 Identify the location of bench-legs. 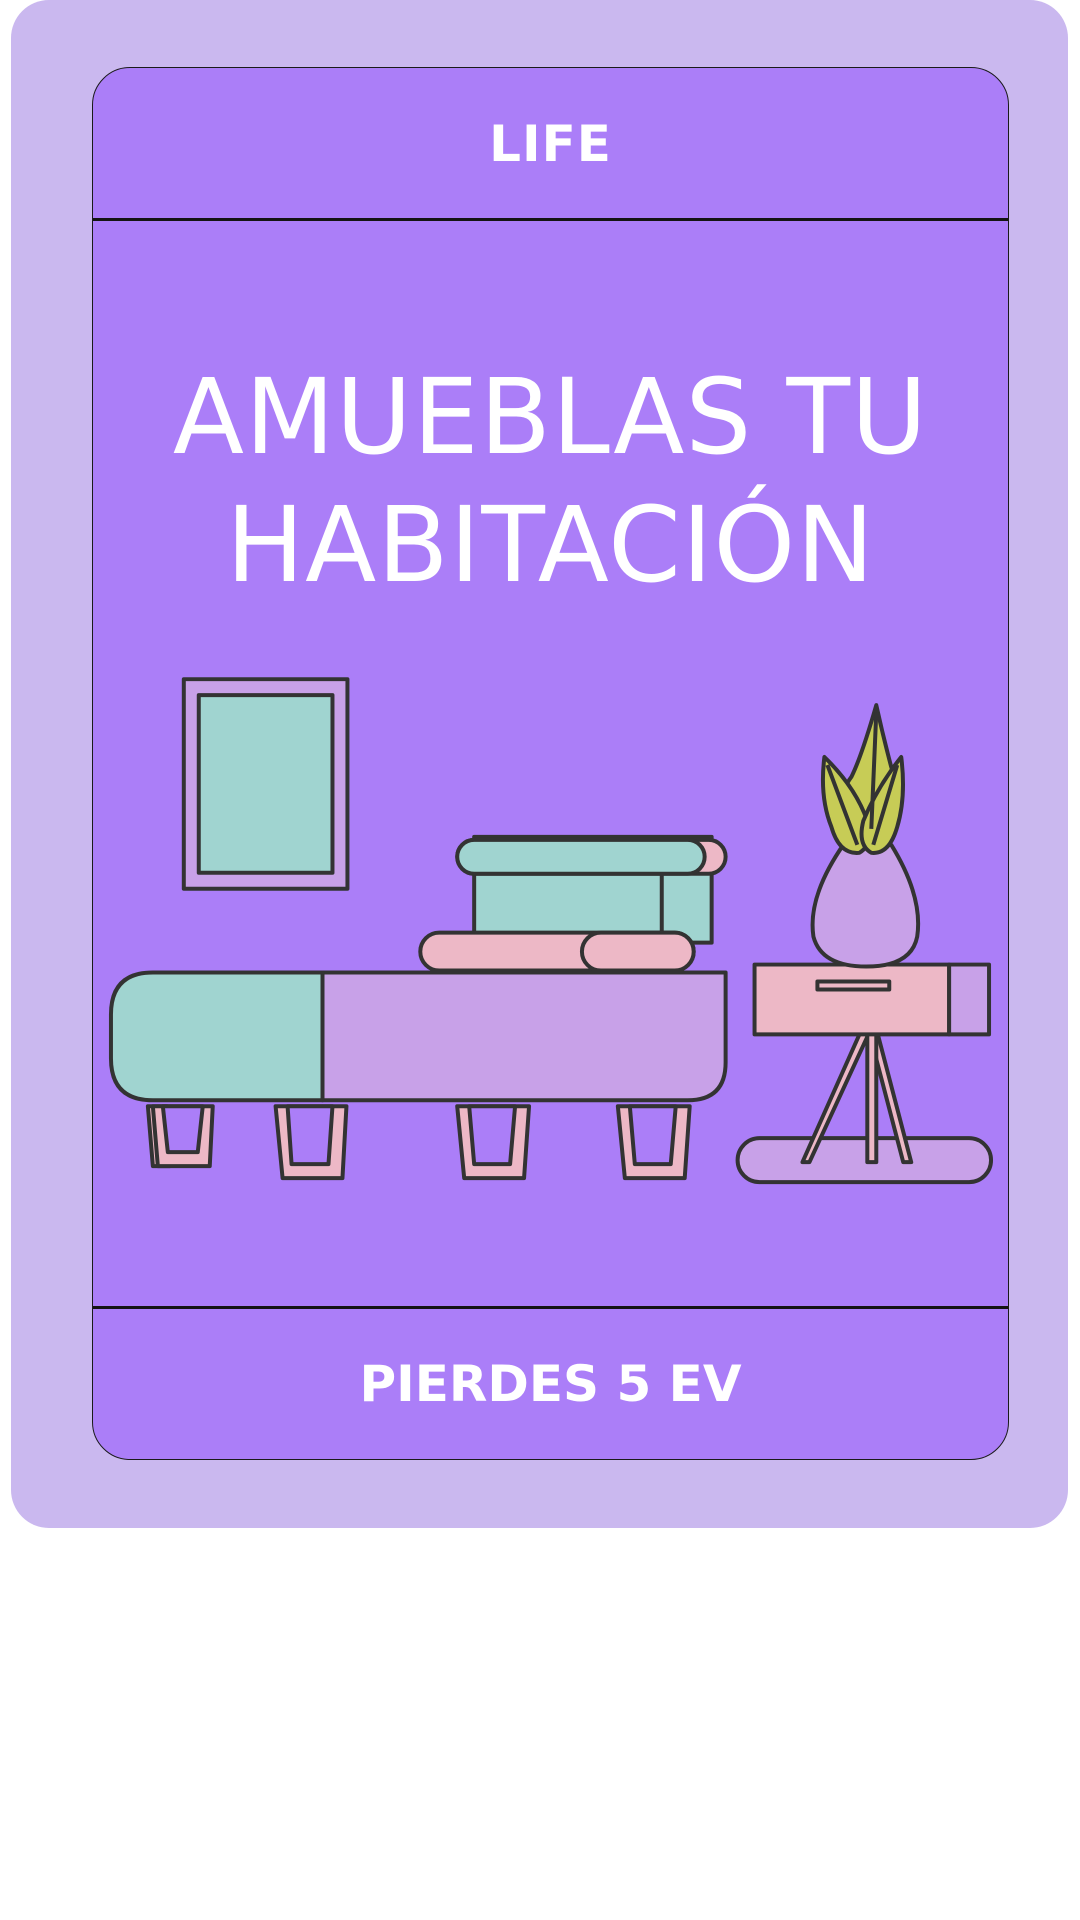
(418, 1142).